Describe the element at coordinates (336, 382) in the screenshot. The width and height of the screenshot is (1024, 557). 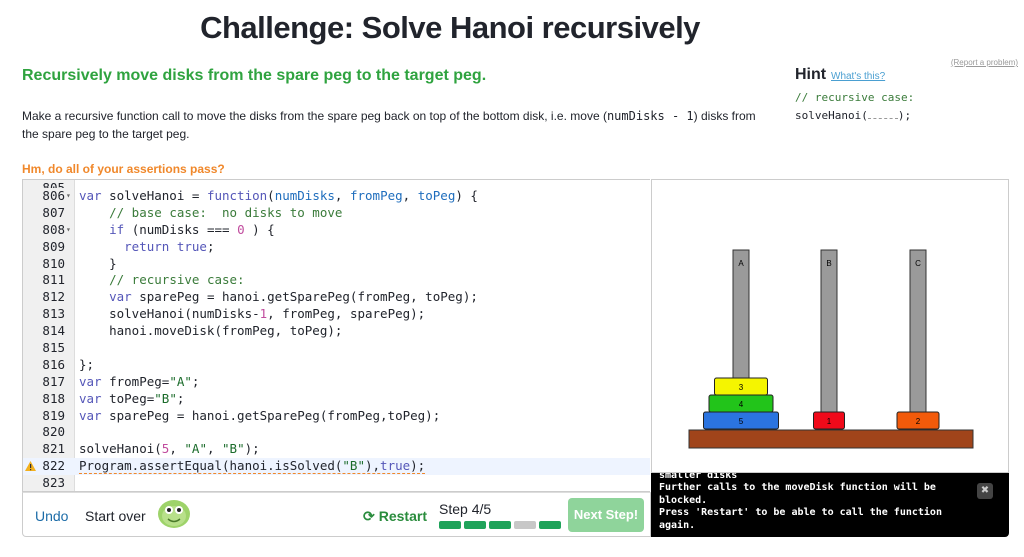
I see `code-line: 817 var fromPeg="A";` at that location.